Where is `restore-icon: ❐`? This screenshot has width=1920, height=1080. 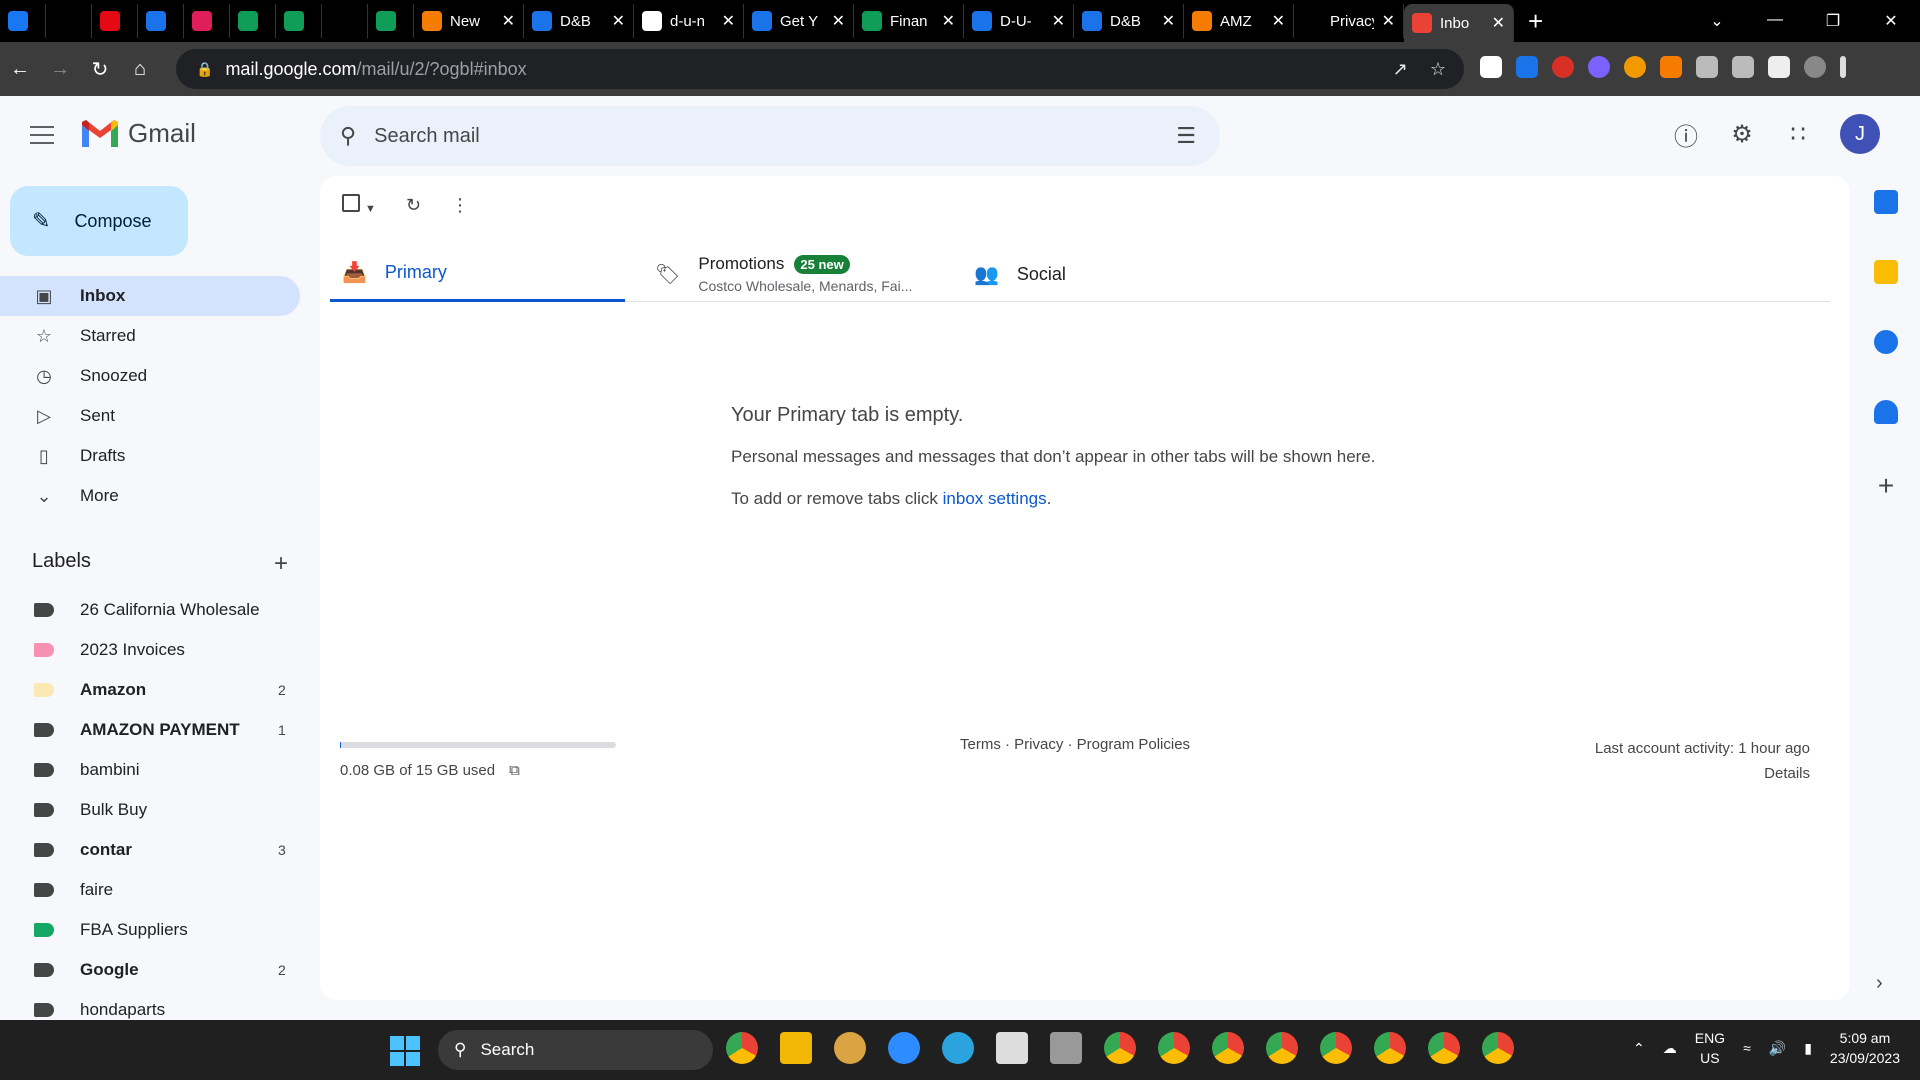
restore-icon: ❐ is located at coordinates (1833, 21).